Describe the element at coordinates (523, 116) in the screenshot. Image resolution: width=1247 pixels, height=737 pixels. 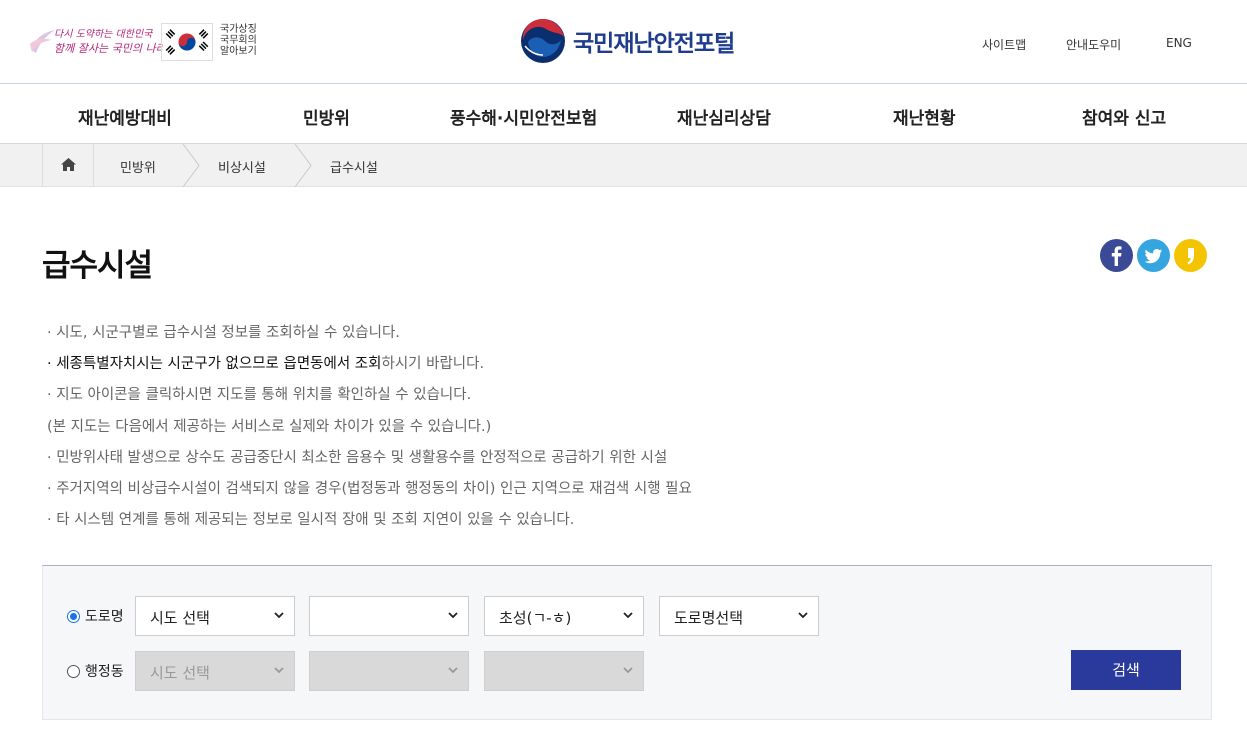
I see `gnb-item-insurance: 풍수해·시민안전보험` at that location.